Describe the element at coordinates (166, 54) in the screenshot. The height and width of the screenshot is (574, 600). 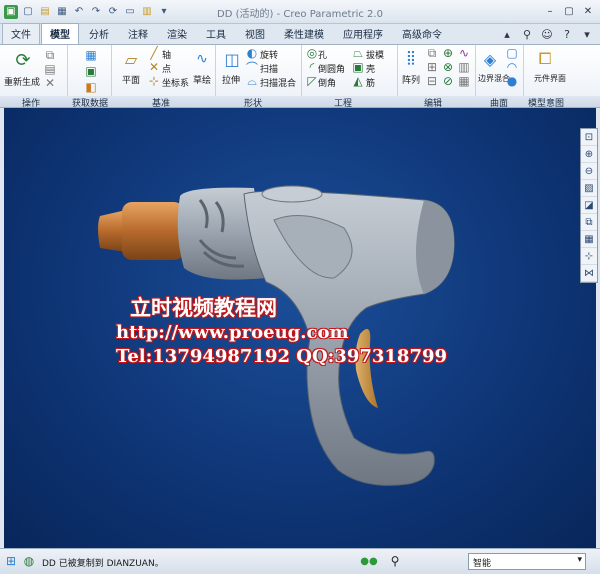
I see `axis-label: 轴` at that location.